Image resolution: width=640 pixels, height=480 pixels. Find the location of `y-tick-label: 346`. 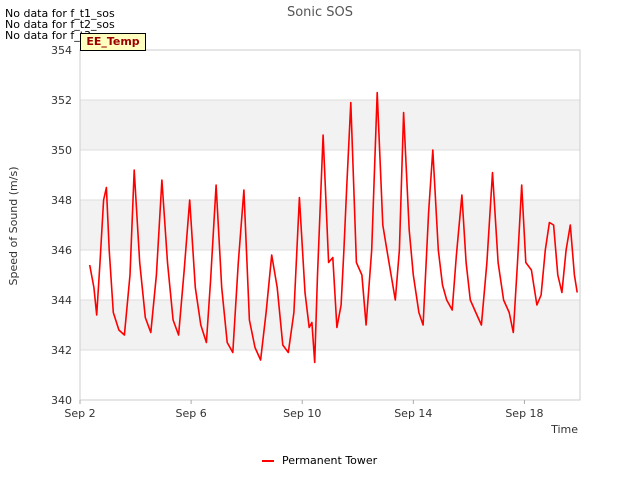

y-tick-label: 346 is located at coordinates (61, 250).